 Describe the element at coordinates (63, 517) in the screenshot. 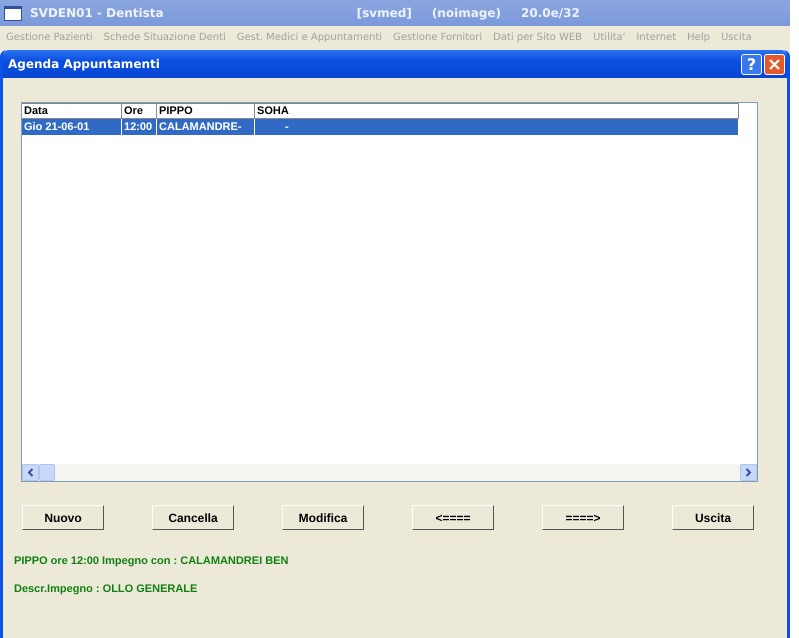

I see `action-button: Nuovo` at that location.